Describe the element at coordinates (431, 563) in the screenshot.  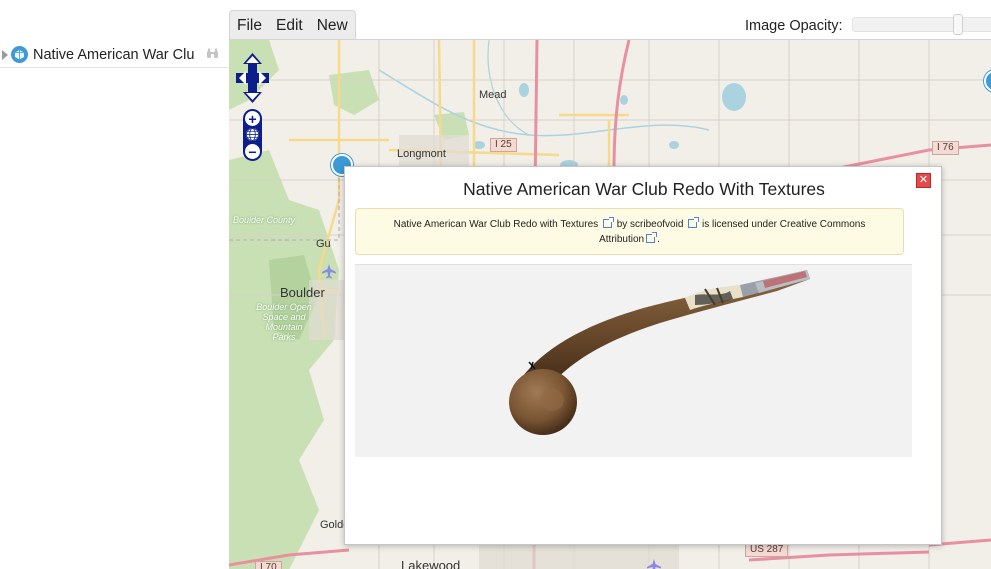
I see `map-label-lakewood: Lakewood` at that location.